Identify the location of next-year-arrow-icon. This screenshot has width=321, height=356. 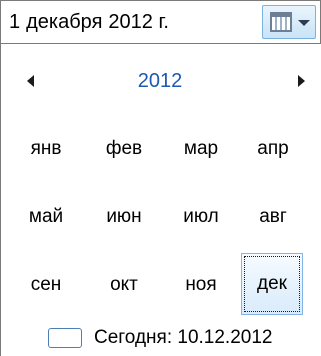
(301, 81).